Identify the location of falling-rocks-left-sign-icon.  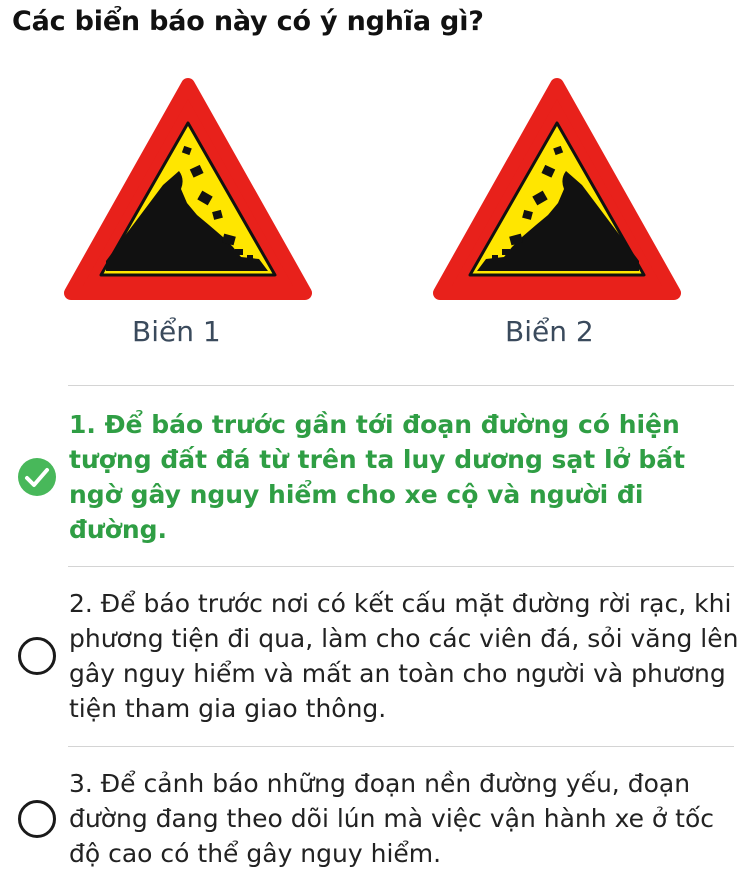
(188, 189).